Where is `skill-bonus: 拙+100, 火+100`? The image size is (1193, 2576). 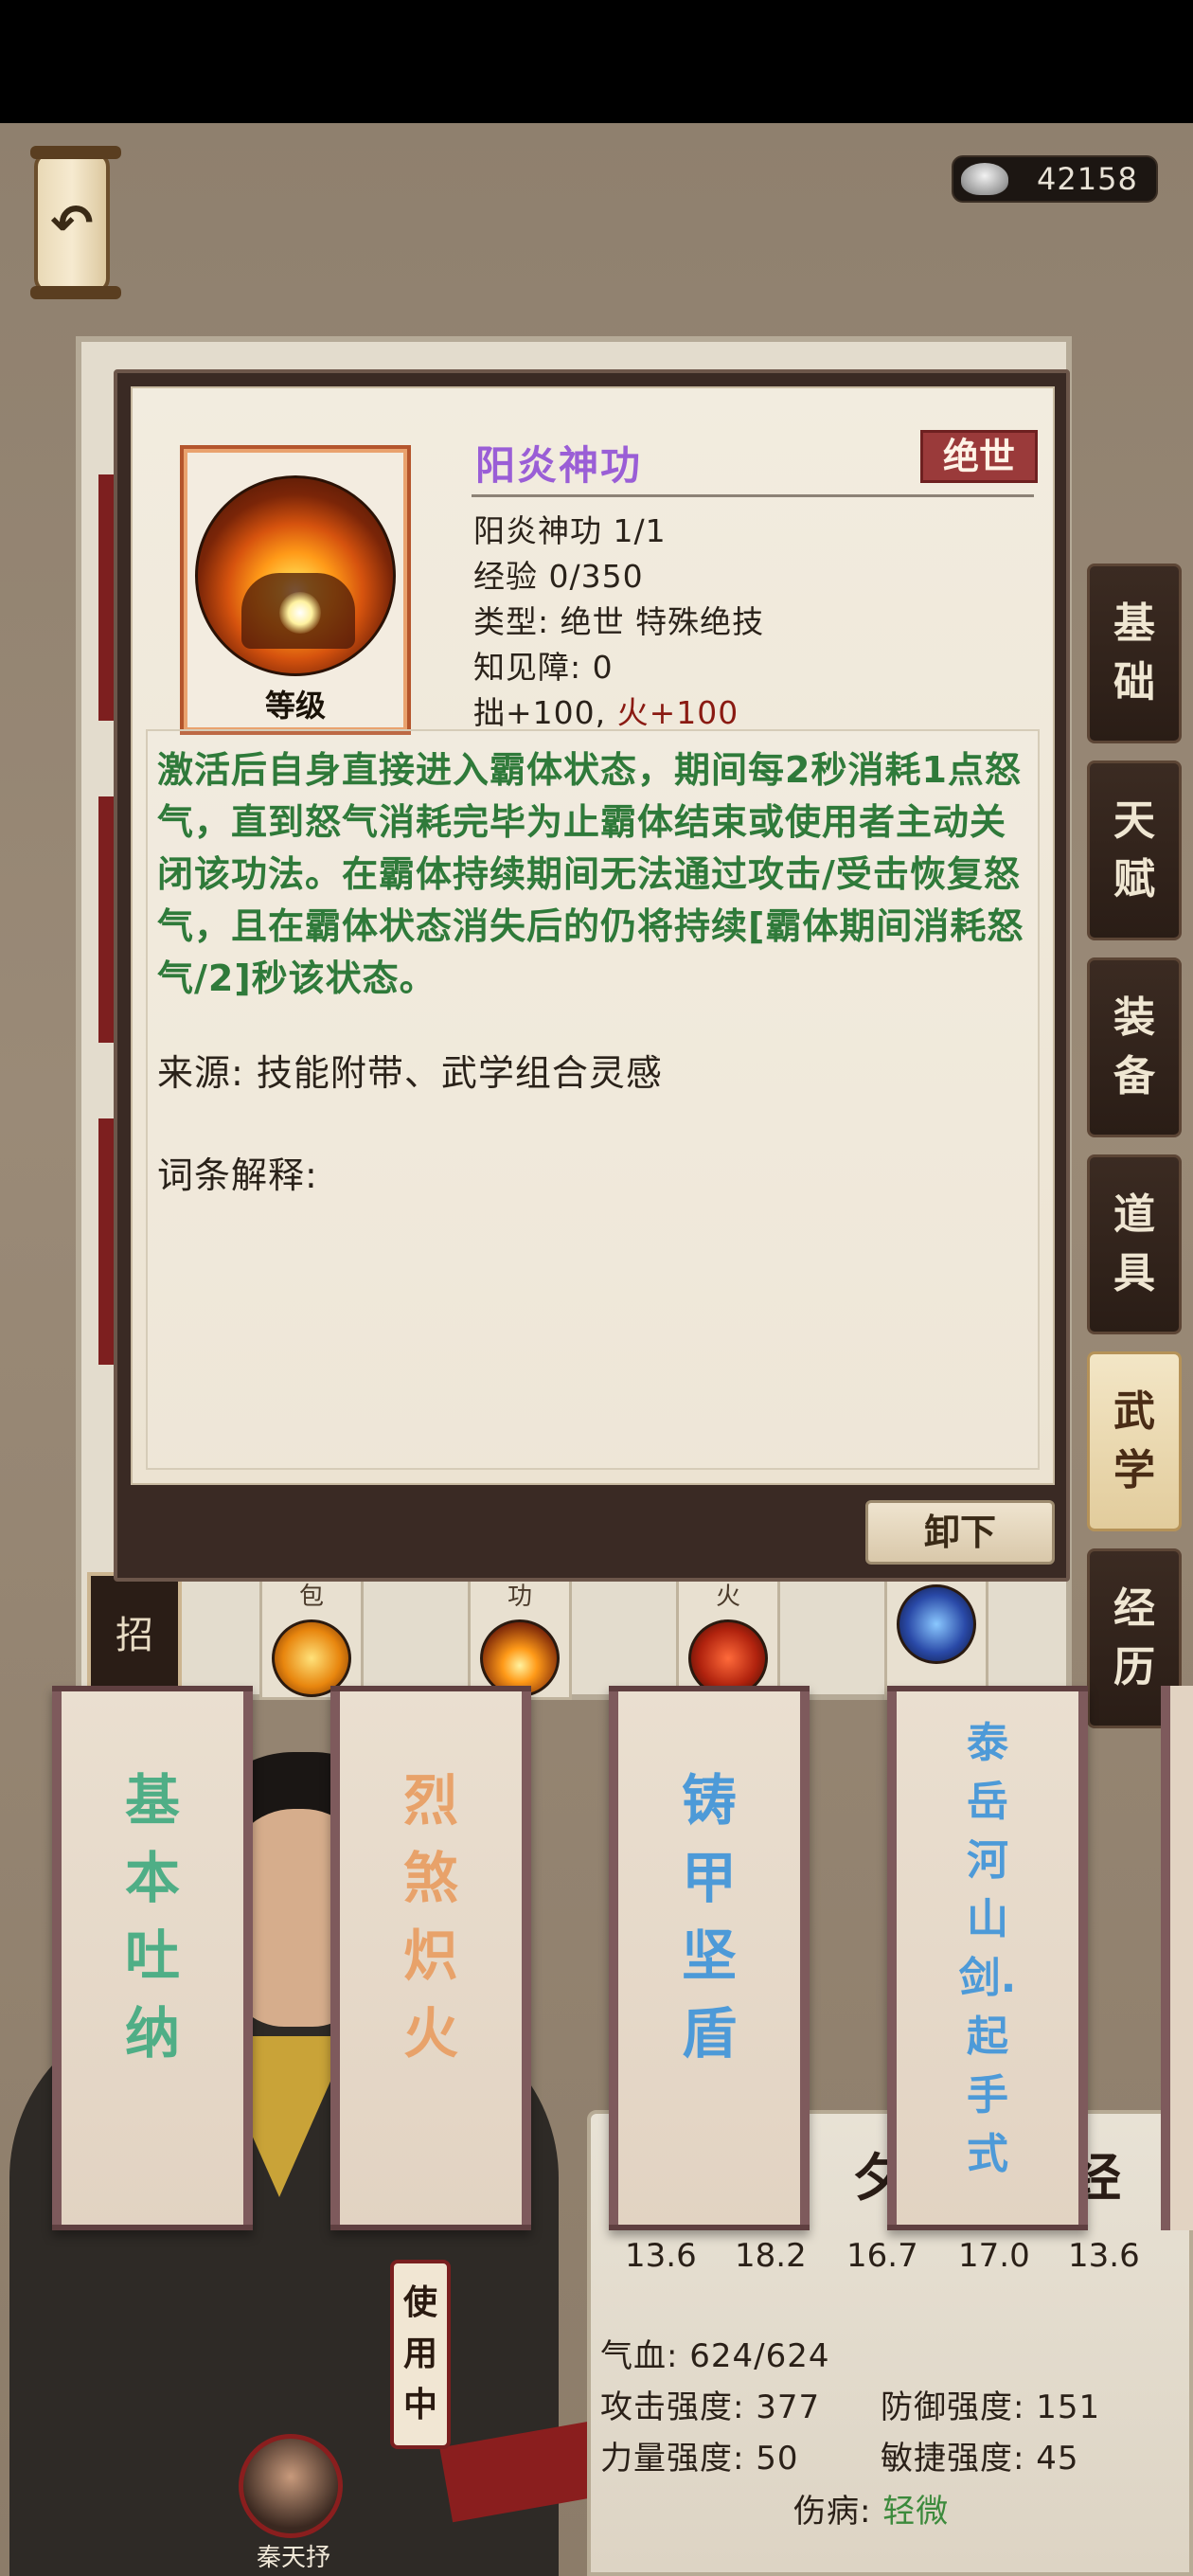 skill-bonus: 拙+100, 火+100 is located at coordinates (606, 710).